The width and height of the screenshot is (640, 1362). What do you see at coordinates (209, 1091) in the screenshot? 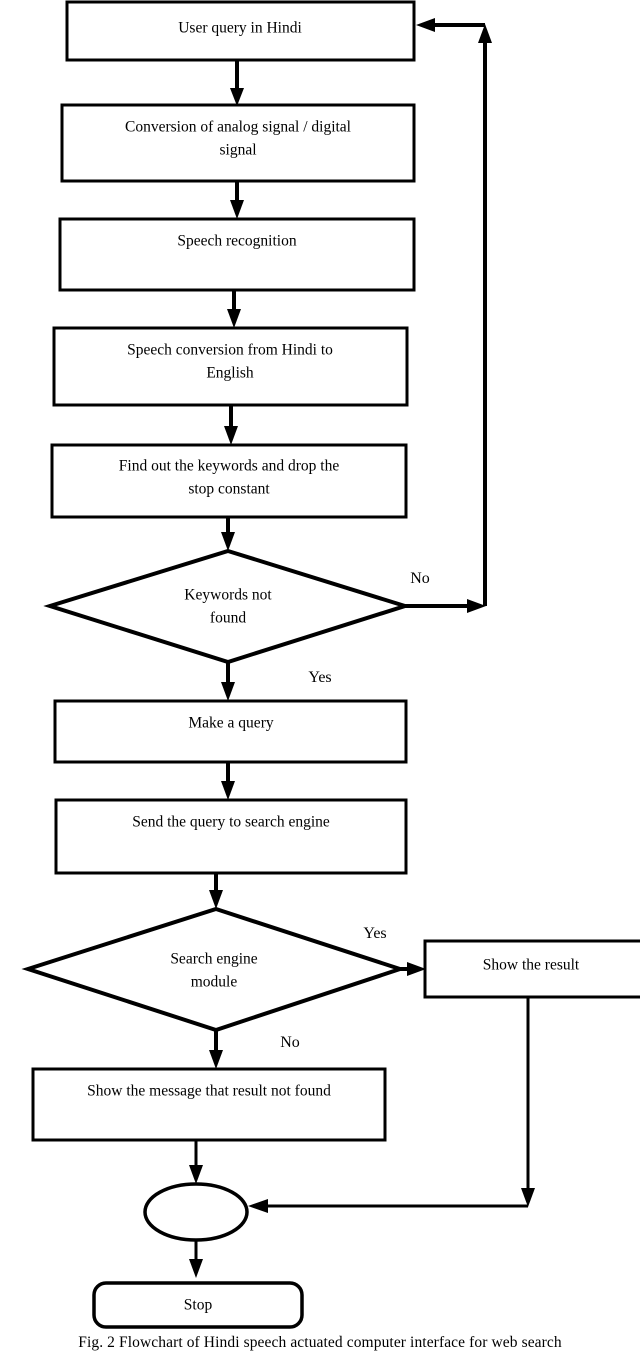
I see `node-show-message-label: Show the message that result not found` at bounding box center [209, 1091].